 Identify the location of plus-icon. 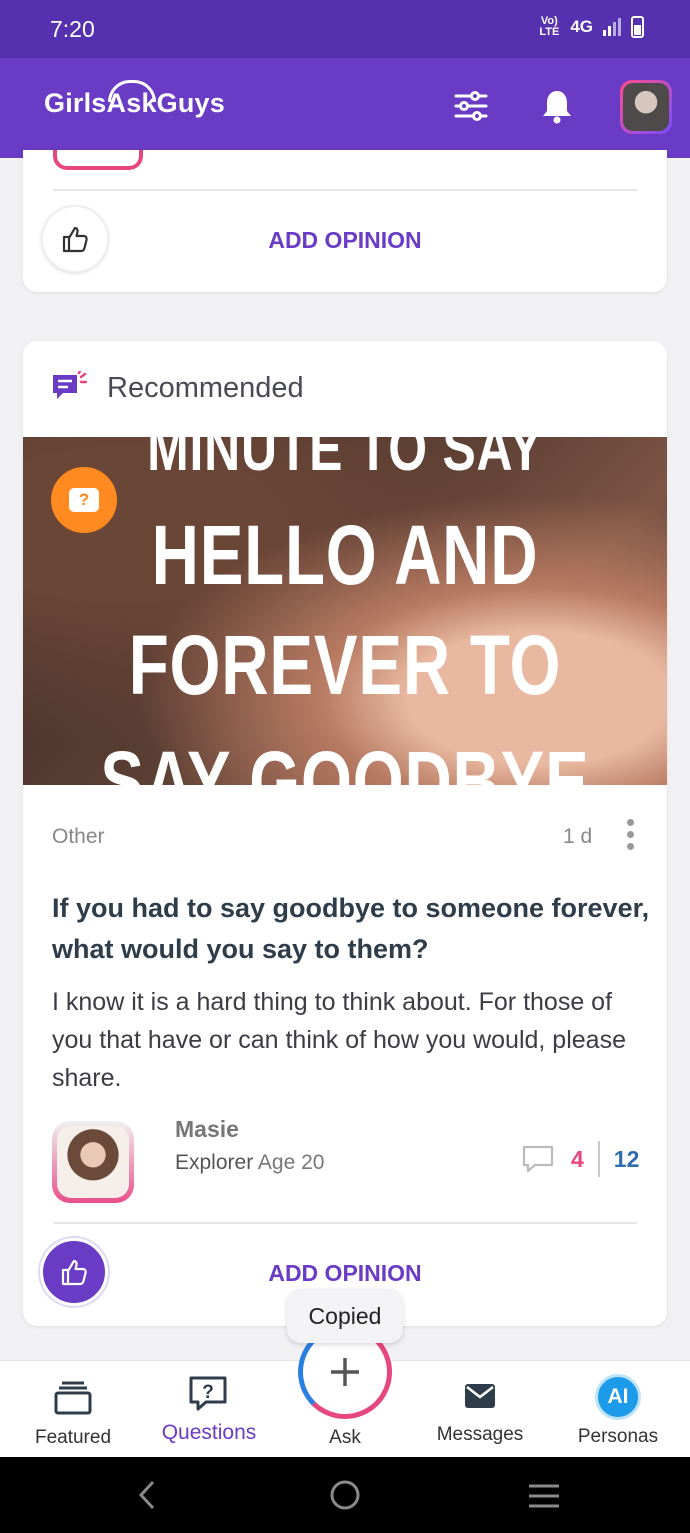
(345, 1372).